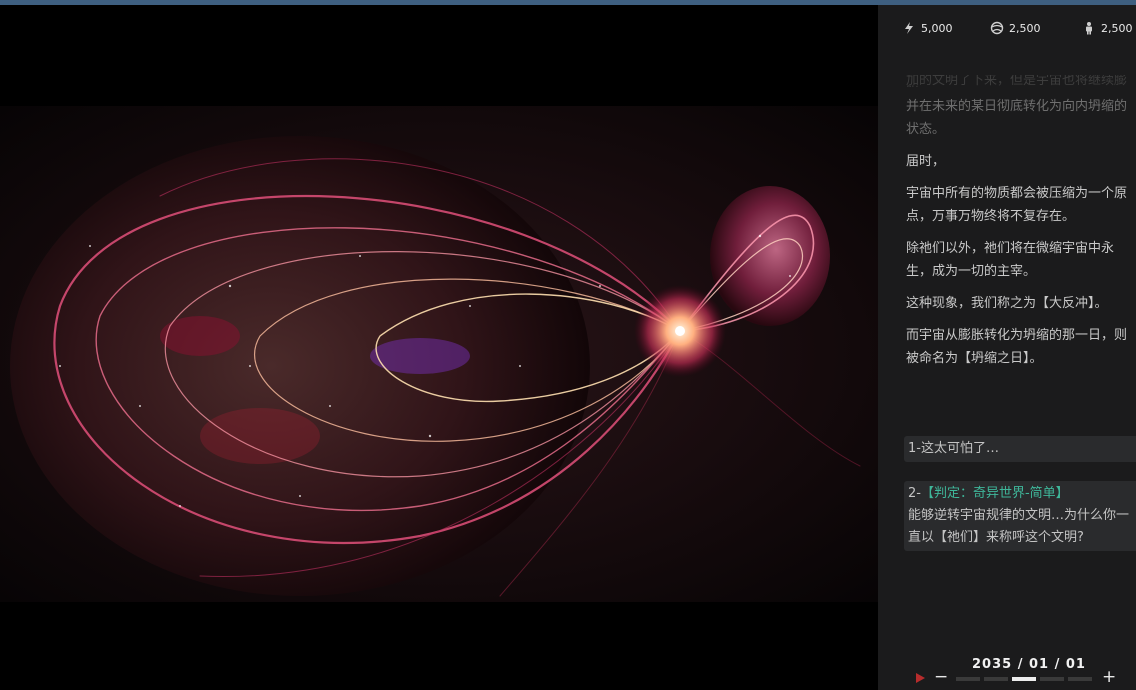 The height and width of the screenshot is (690, 1136). Describe the element at coordinates (1010, 260) in the screenshot. I see `story-paragraph: 除祂们以外，祂们将在微缩宇宙中永生，成为一切的主宰。` at that location.